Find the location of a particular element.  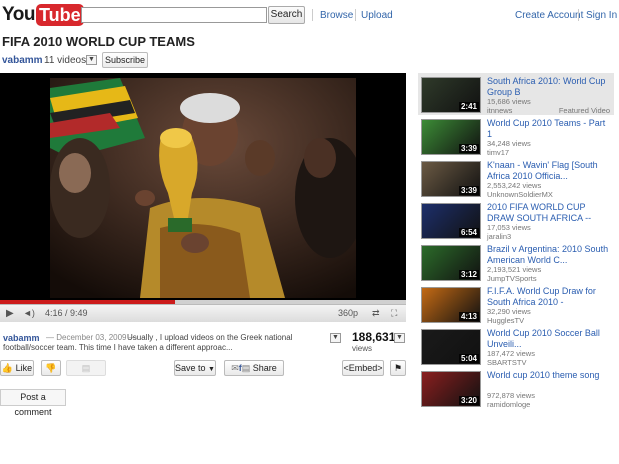

related-video-author: HugglesTV is located at coordinates (505, 320).